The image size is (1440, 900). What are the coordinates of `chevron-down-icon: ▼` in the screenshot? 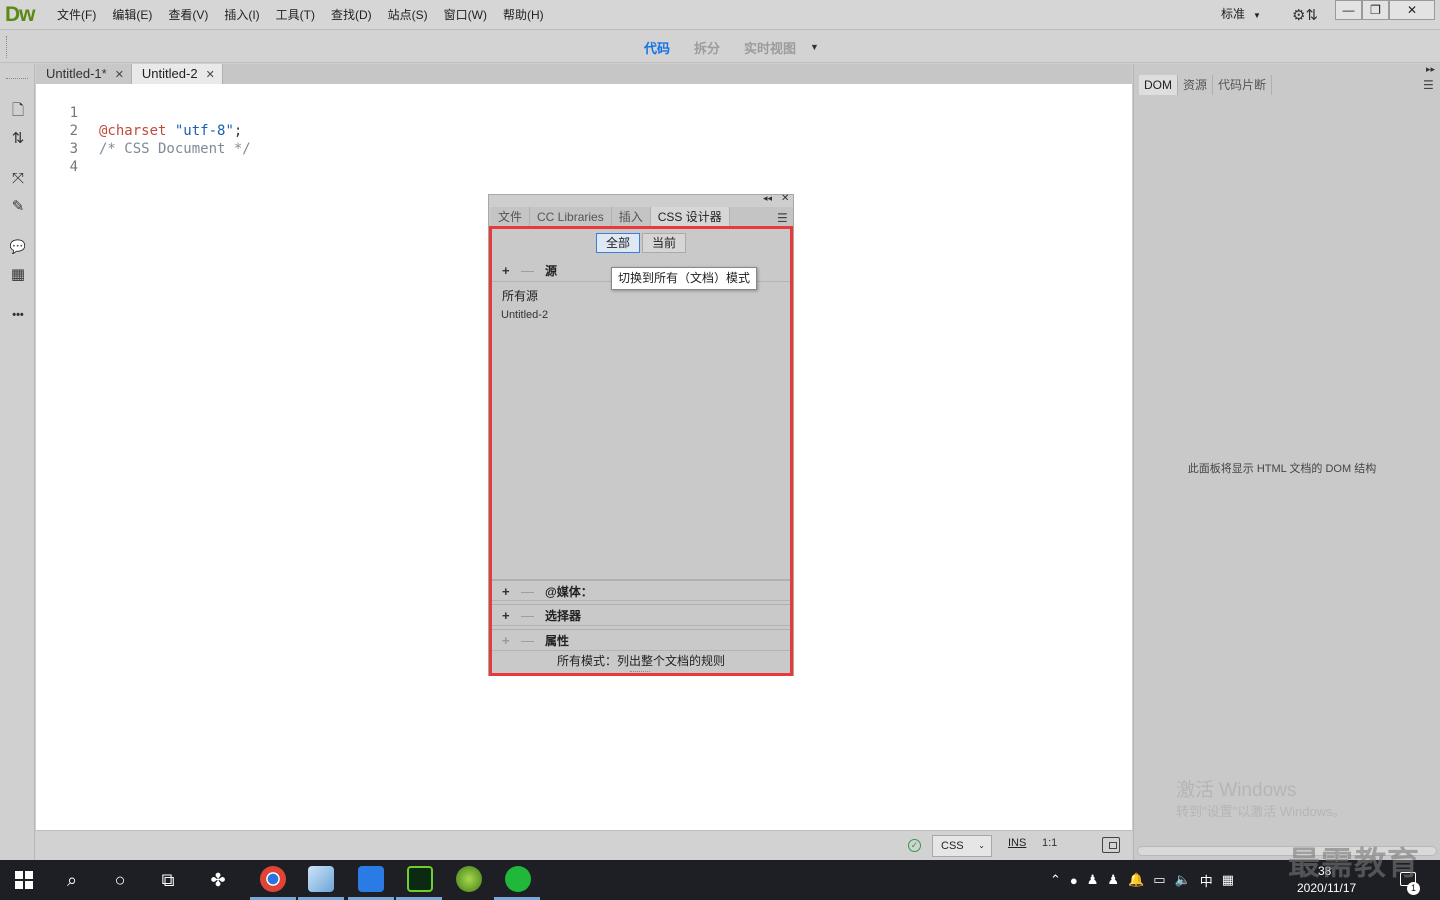 It's located at (814, 47).